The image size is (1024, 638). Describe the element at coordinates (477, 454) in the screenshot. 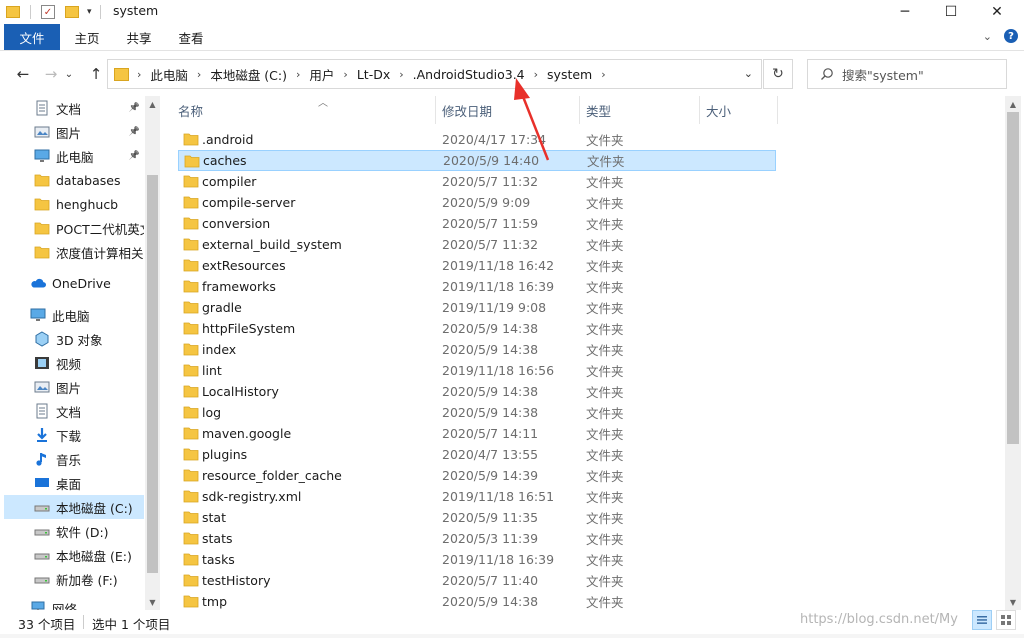

I see `file-row: plugins 2020/4/7 13:55 文件夹` at that location.